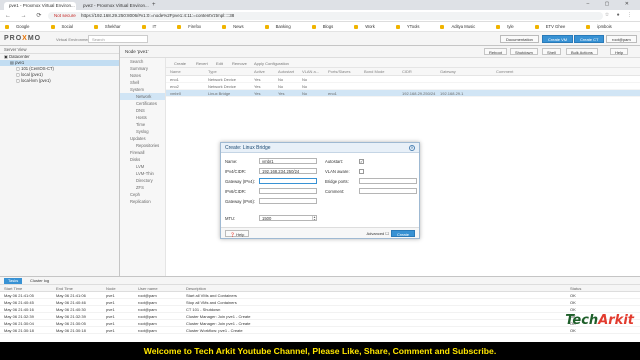 This screenshot has width=640, height=360. I want to click on tree-item-label: local-lvm (pve1), so click(36, 80).